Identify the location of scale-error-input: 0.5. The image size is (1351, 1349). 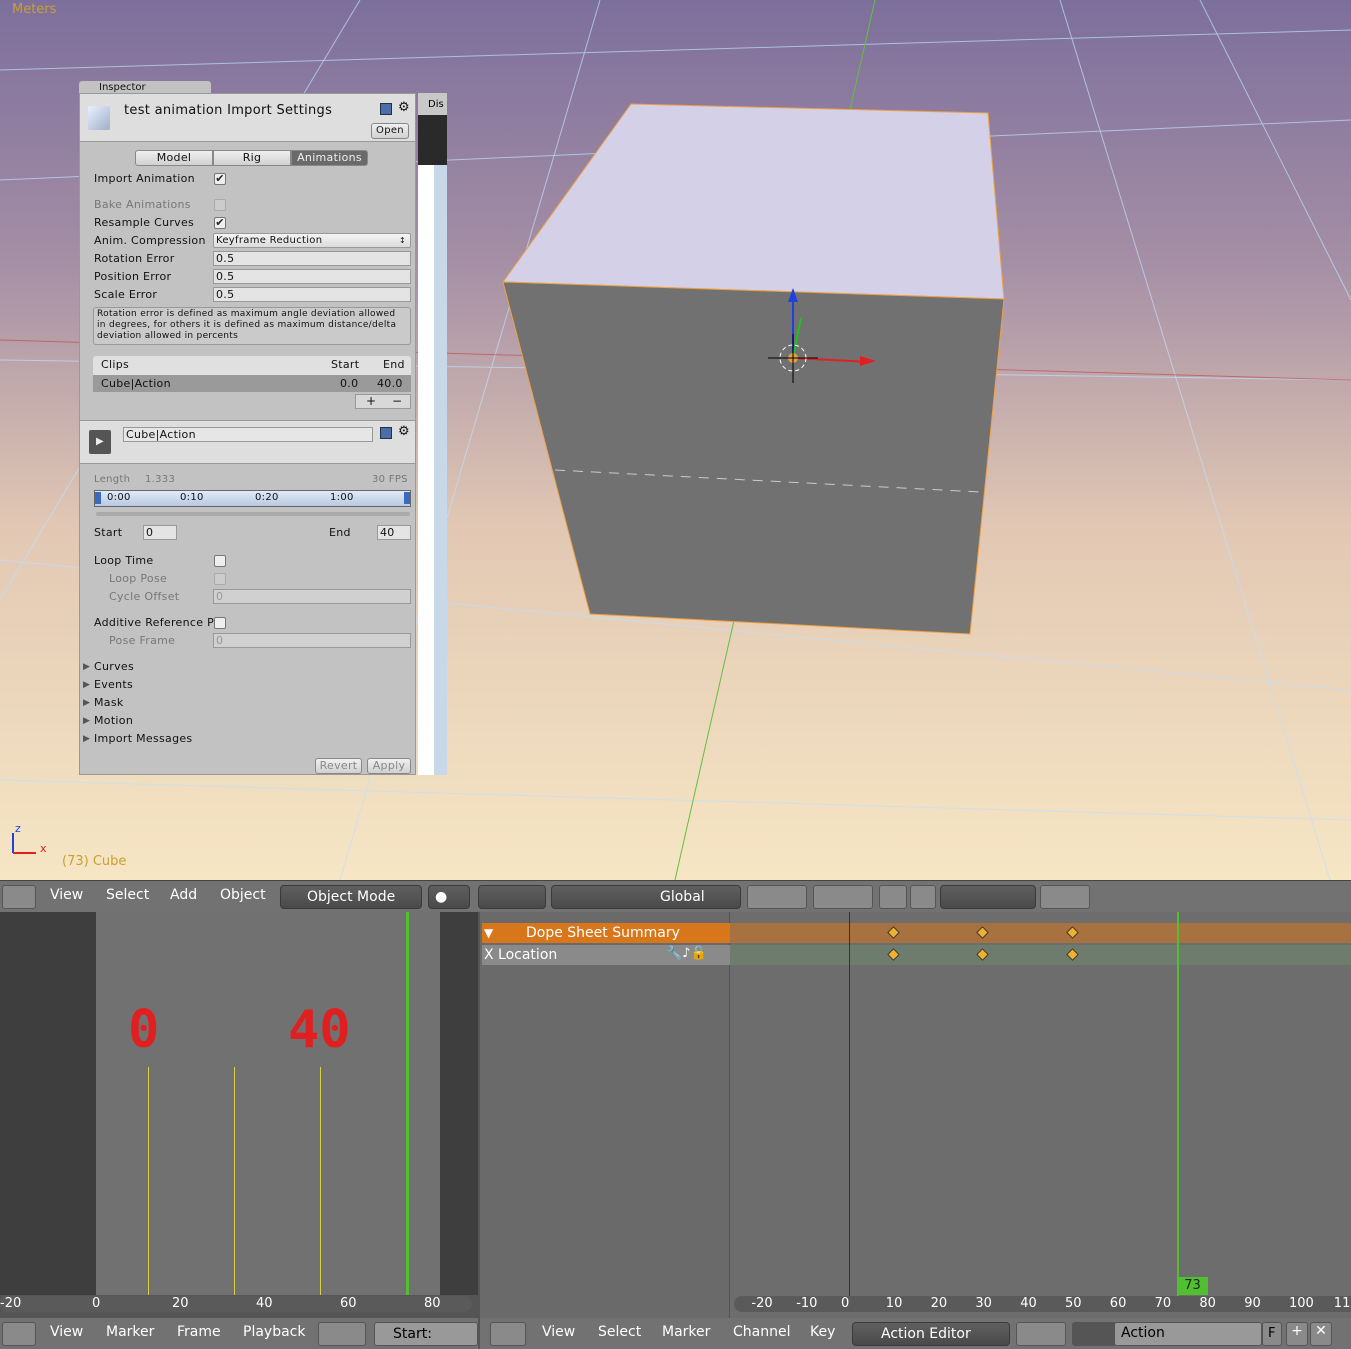
(312, 294).